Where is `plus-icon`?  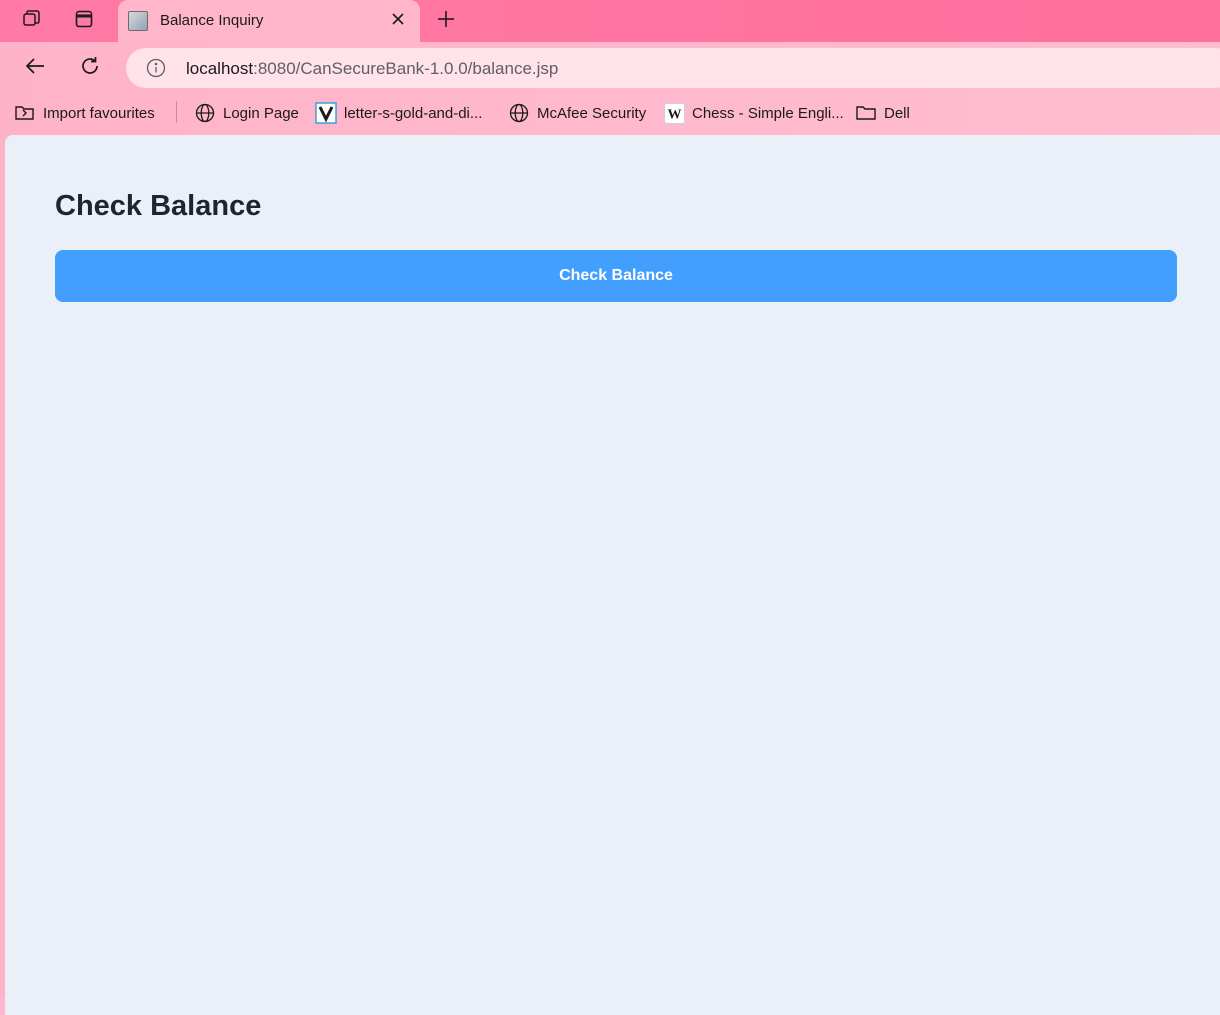
plus-icon is located at coordinates (446, 21).